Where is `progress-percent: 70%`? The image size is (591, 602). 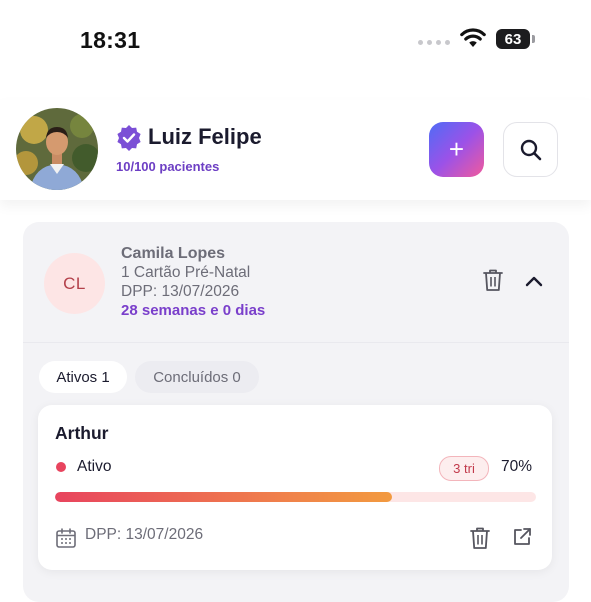 progress-percent: 70% is located at coordinates (517, 466).